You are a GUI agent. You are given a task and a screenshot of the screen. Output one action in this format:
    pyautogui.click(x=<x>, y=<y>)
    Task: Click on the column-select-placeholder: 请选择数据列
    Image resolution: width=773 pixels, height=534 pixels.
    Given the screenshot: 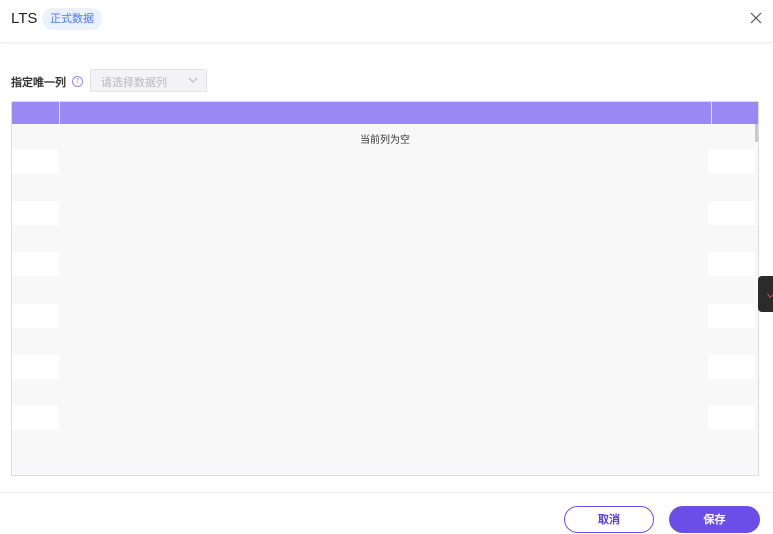 What is the action you would take?
    pyautogui.click(x=134, y=82)
    